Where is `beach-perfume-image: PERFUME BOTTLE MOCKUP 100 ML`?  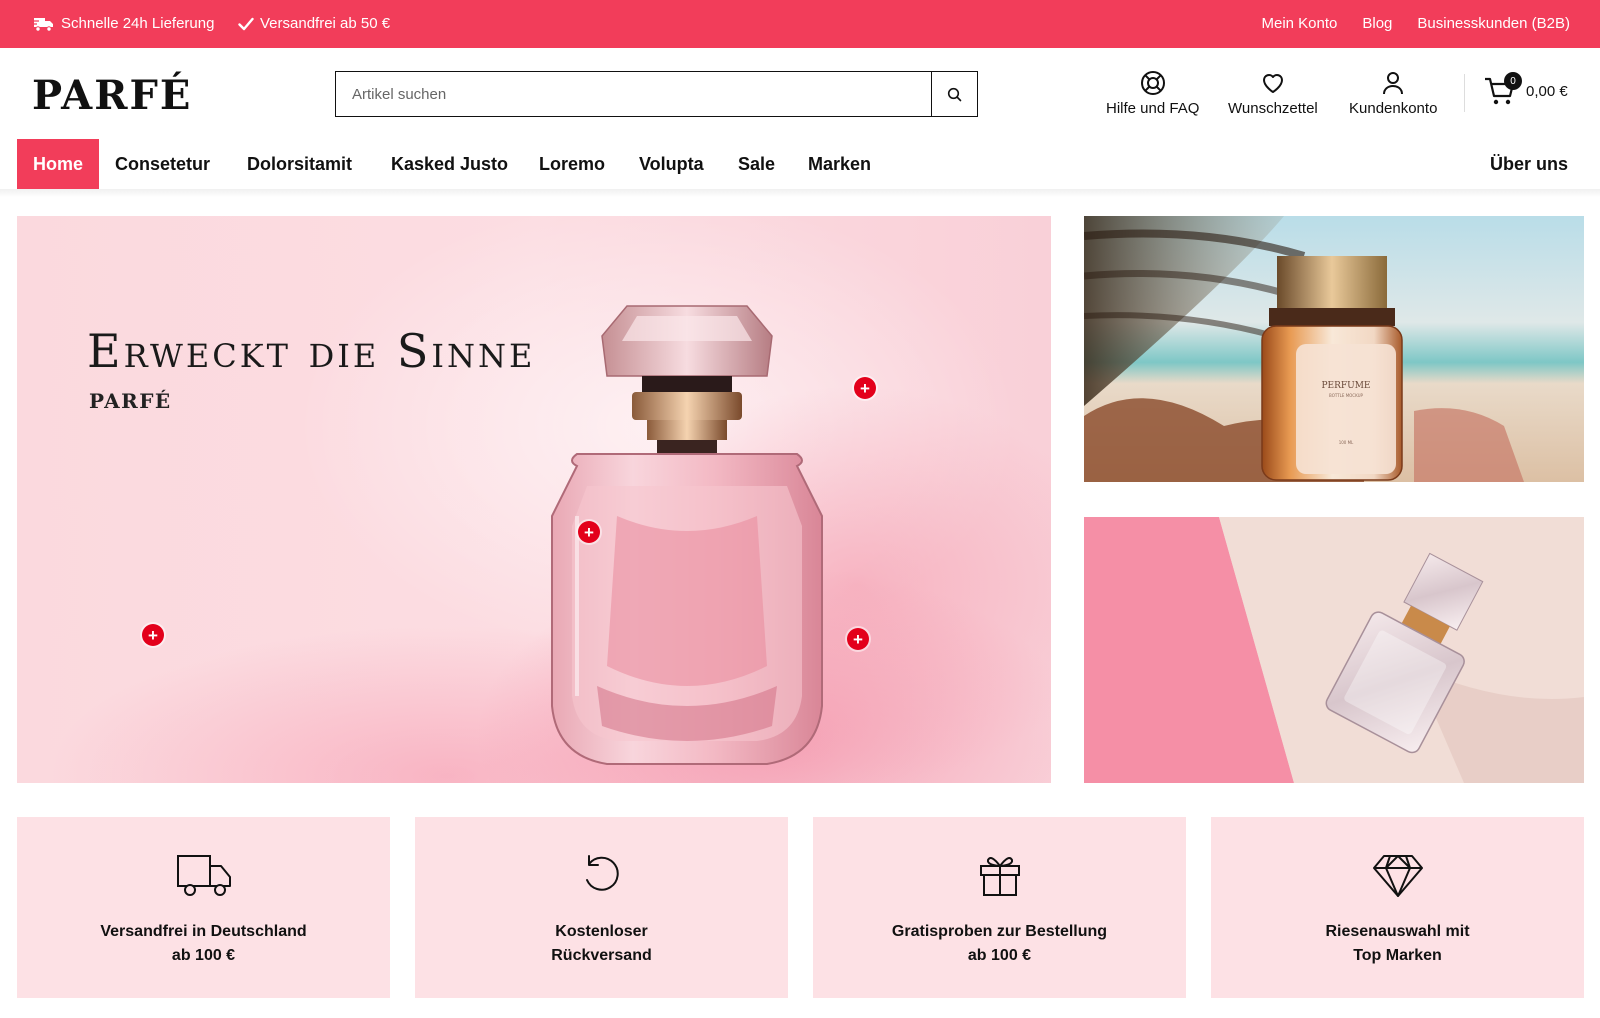
beach-perfume-image: PERFUME BOTTLE MOCKUP 100 ML is located at coordinates (1304, 349).